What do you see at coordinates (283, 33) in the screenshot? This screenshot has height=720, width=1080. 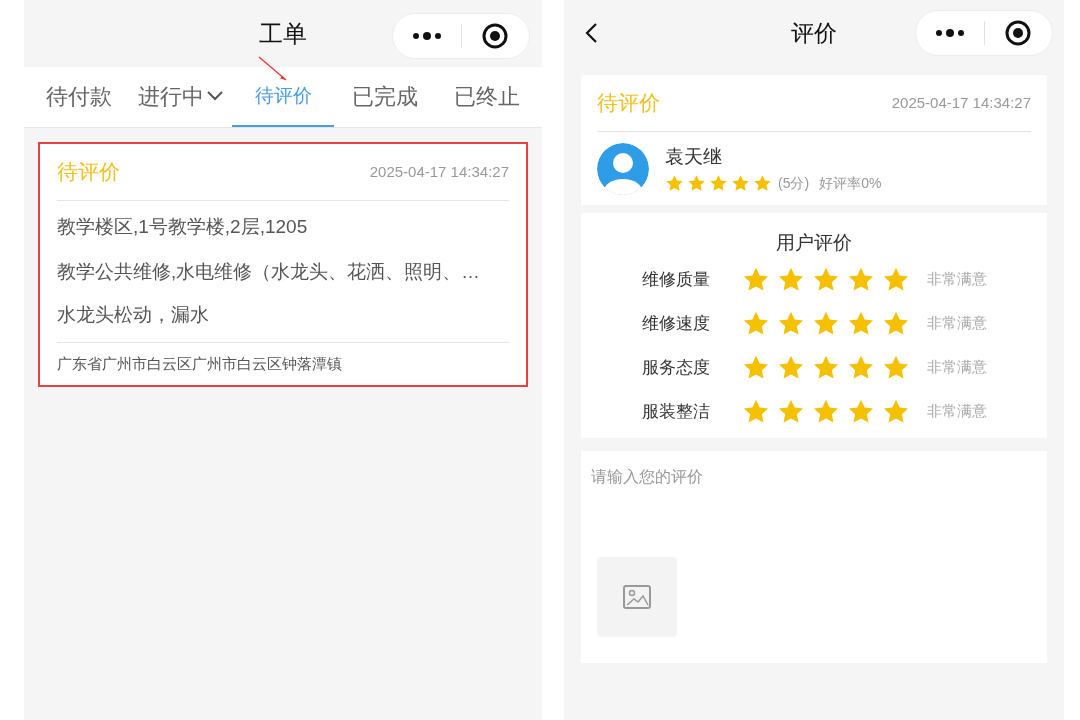 I see `page-title: 工单` at bounding box center [283, 33].